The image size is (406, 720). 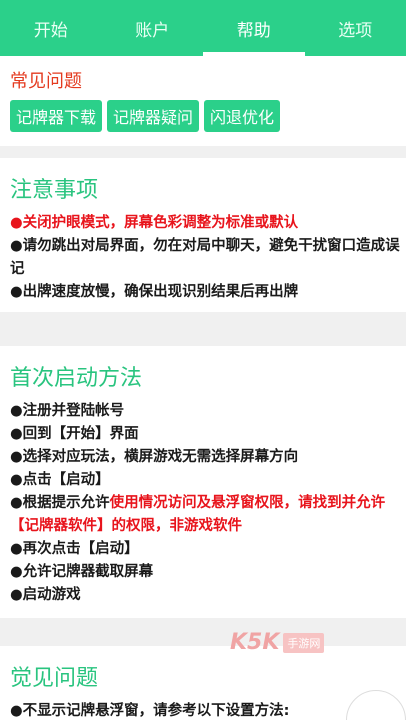 I want to click on faq2-line: ●不显示记牌悬浮窗，请参考以下设置方法:, so click(x=150, y=711).